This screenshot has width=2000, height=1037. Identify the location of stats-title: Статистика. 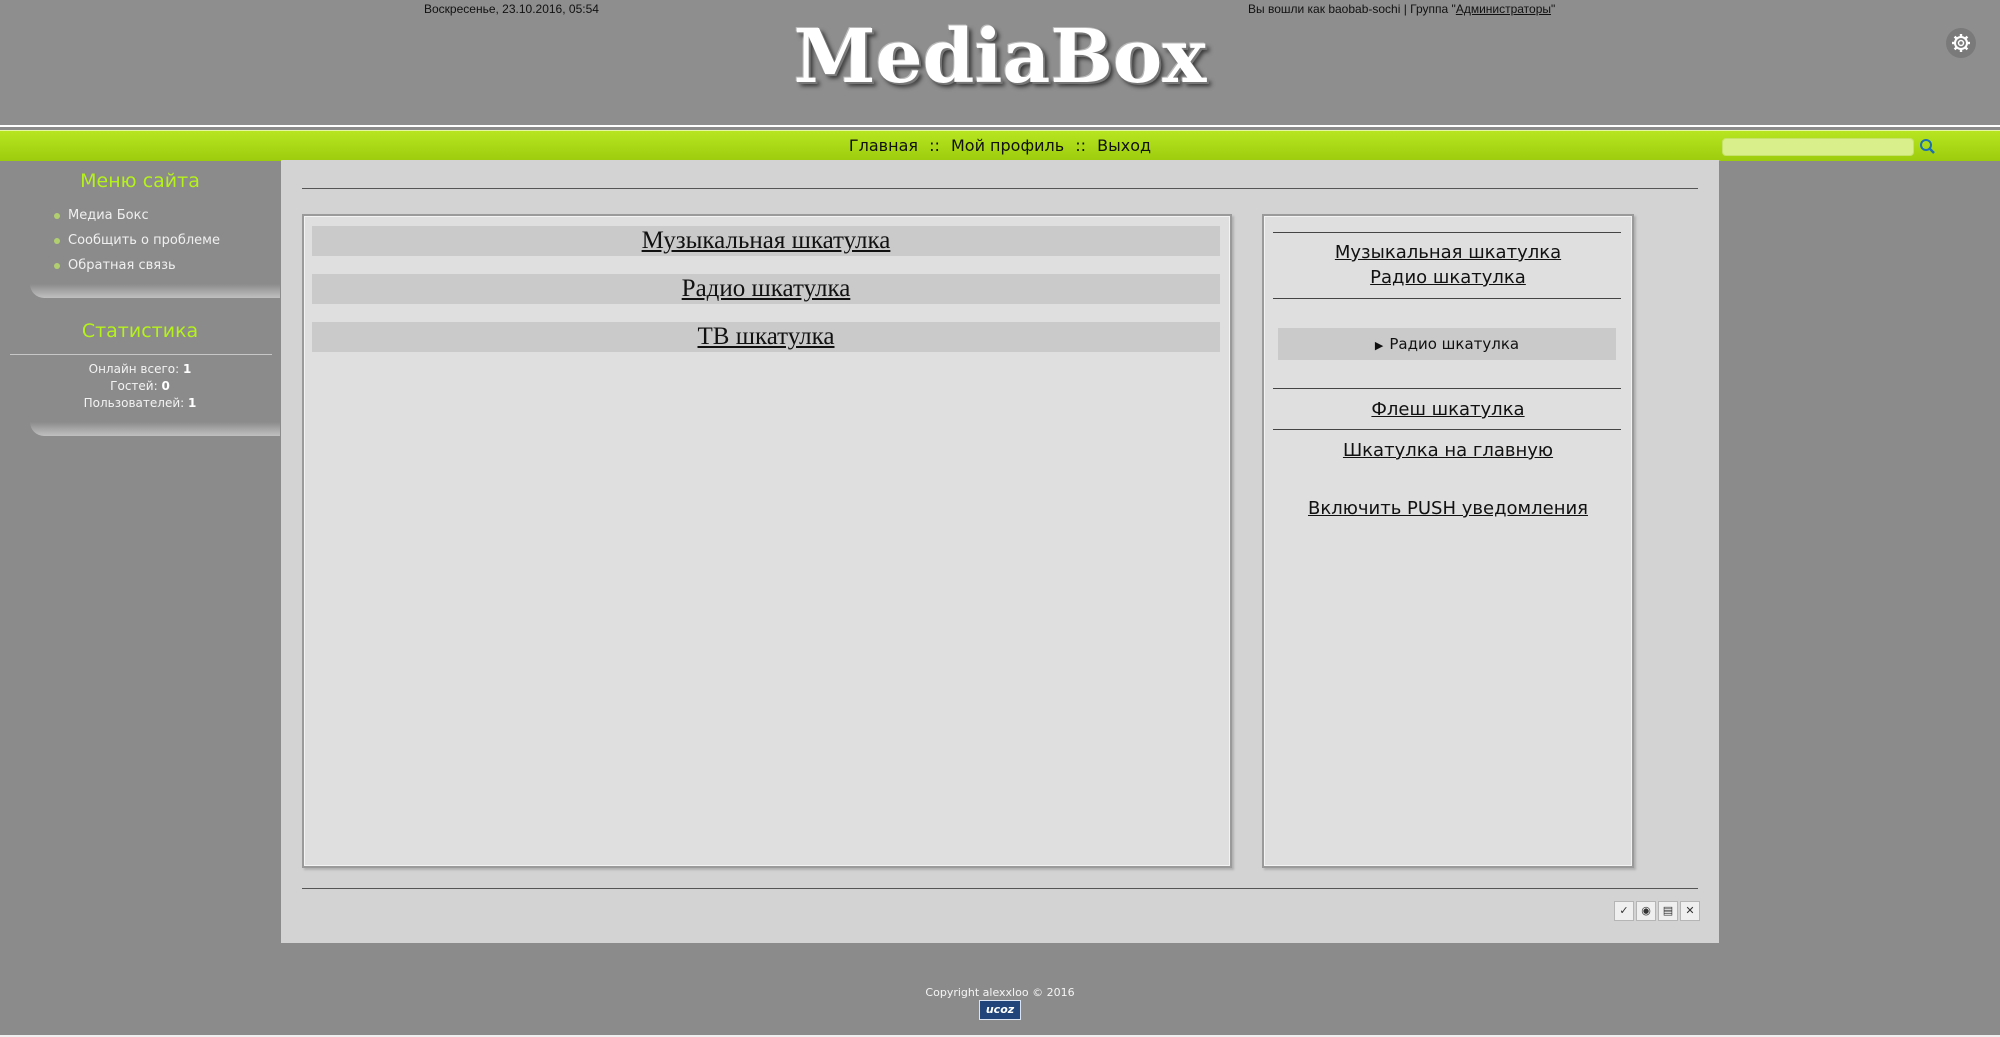
(140, 331).